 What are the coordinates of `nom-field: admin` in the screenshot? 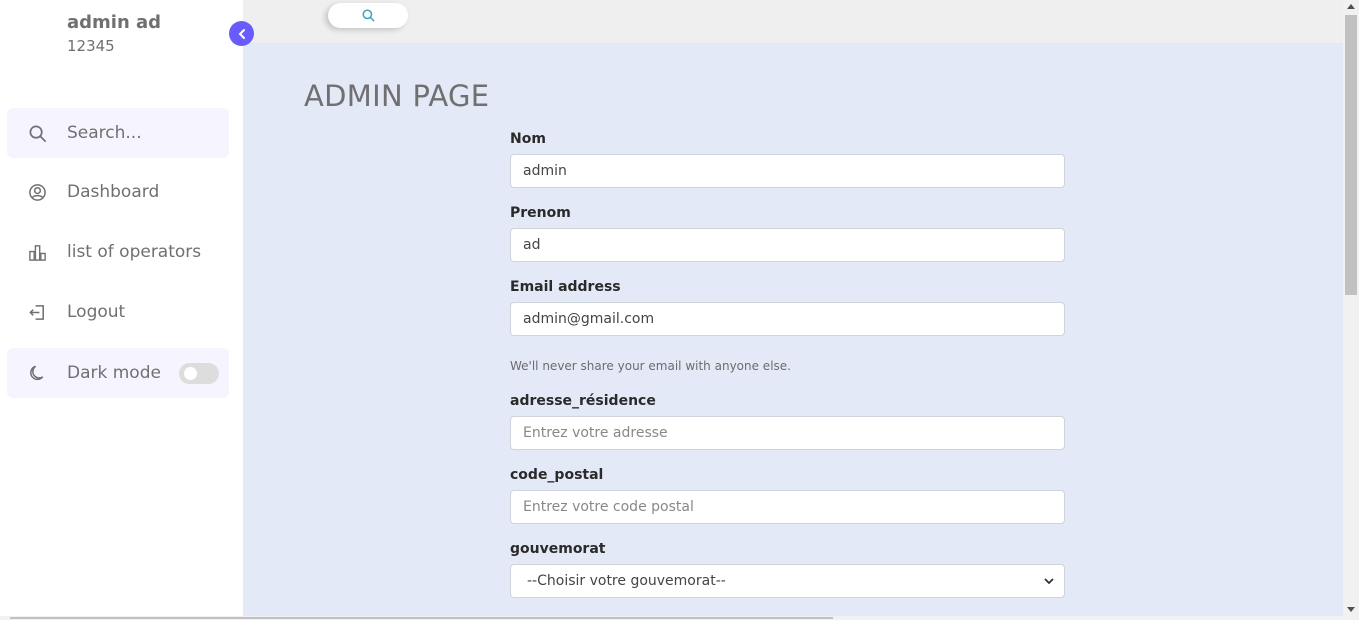 It's located at (787, 171).